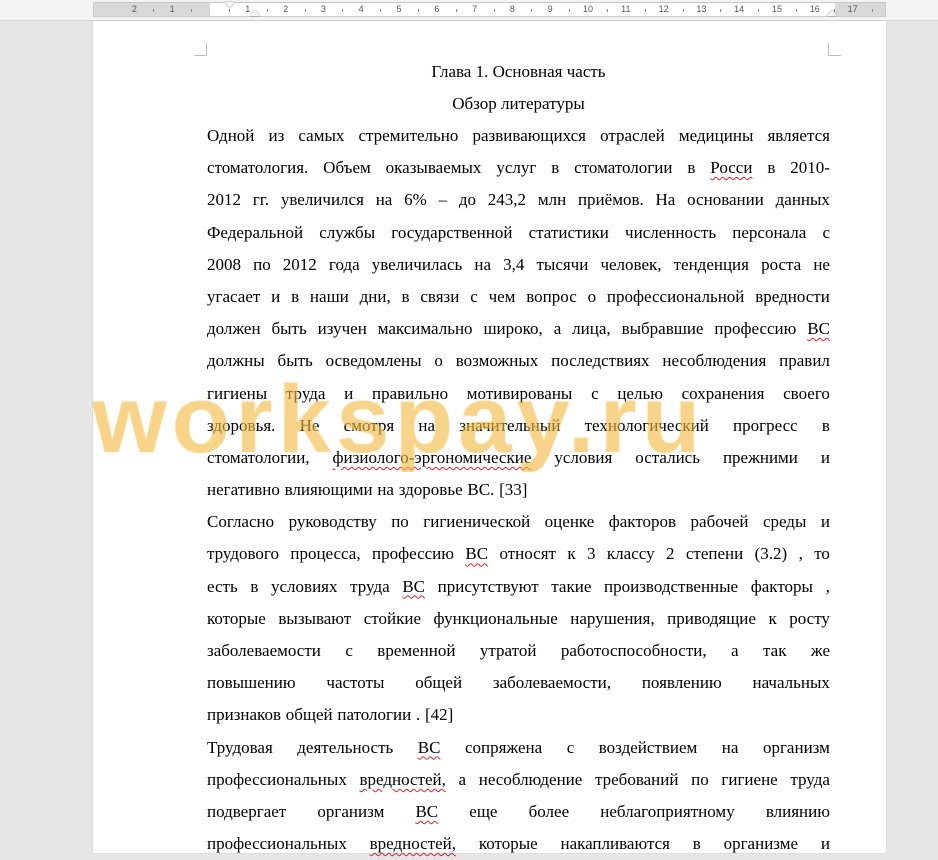 The height and width of the screenshot is (860, 938). What do you see at coordinates (749, 779) in the screenshot?
I see `word: гигиене` at bounding box center [749, 779].